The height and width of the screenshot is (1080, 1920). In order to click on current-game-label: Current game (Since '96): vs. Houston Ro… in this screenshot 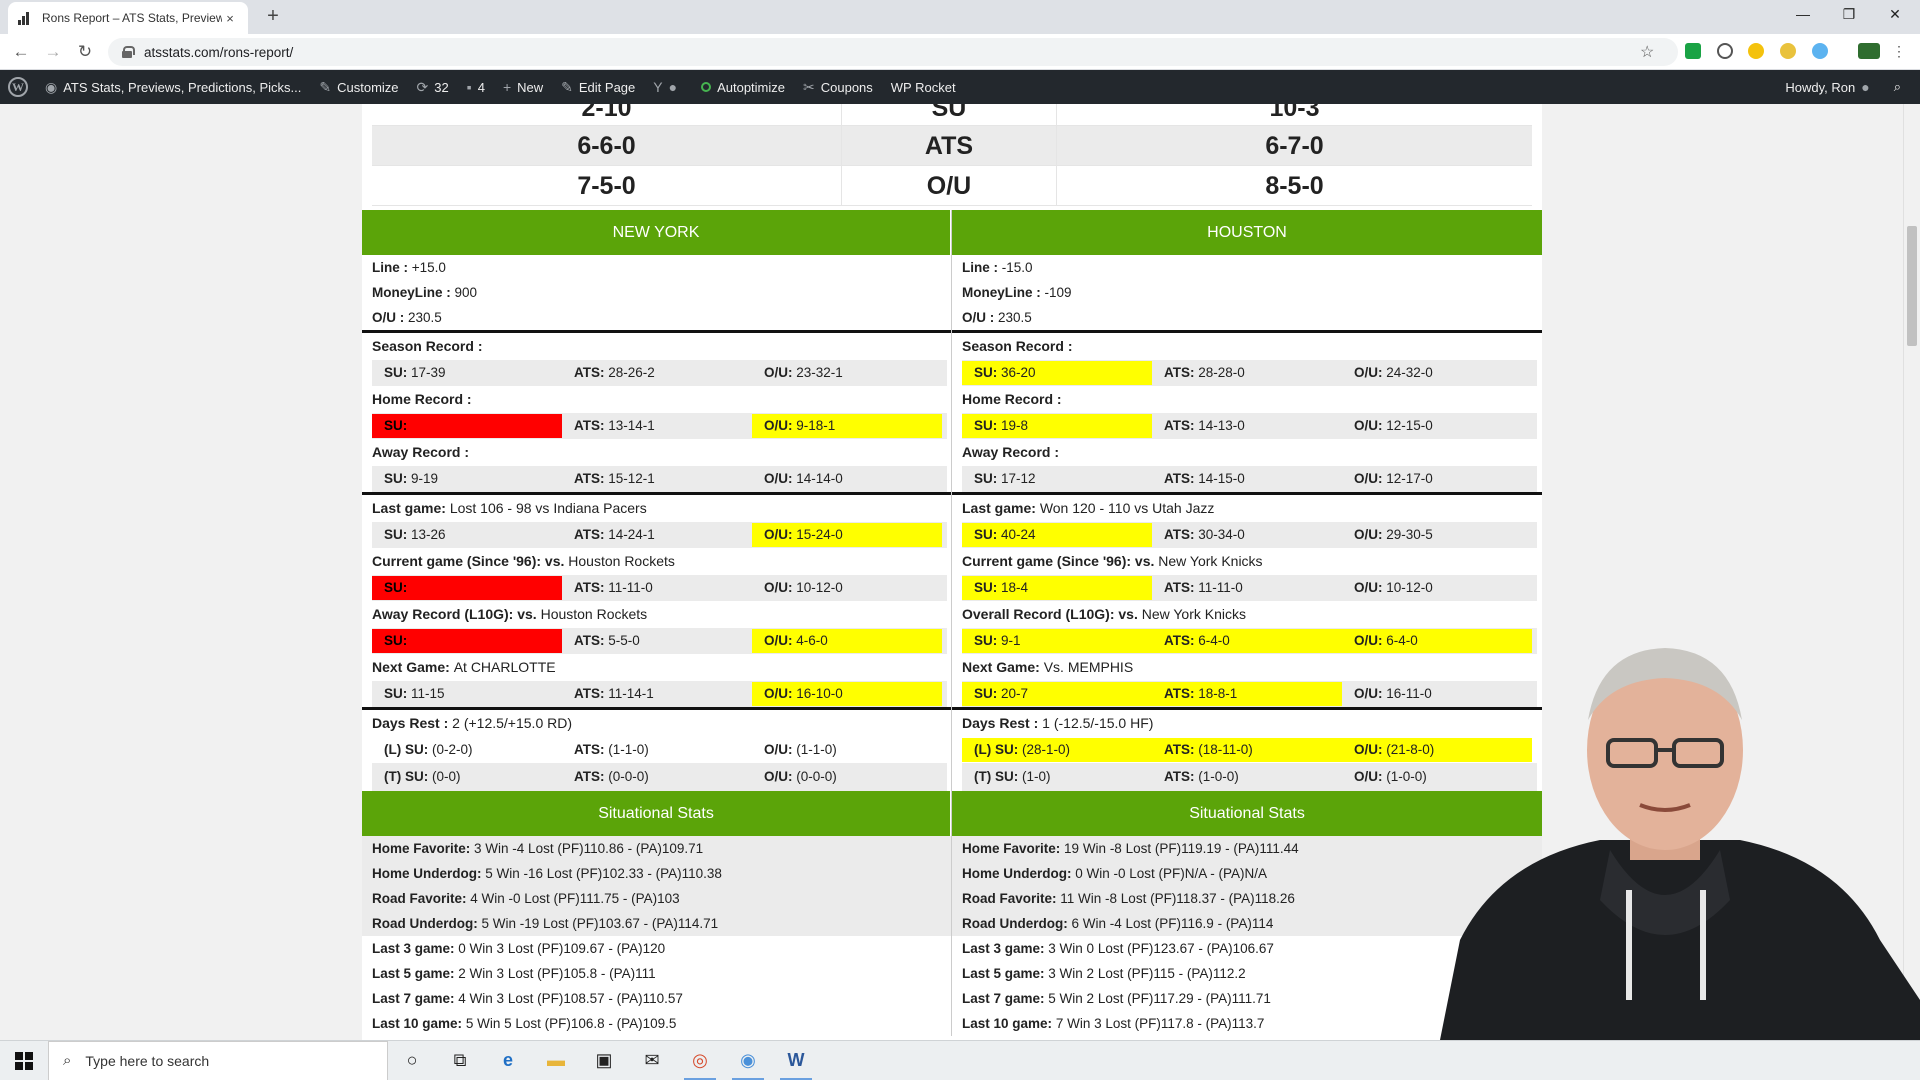, I will do `click(523, 561)`.